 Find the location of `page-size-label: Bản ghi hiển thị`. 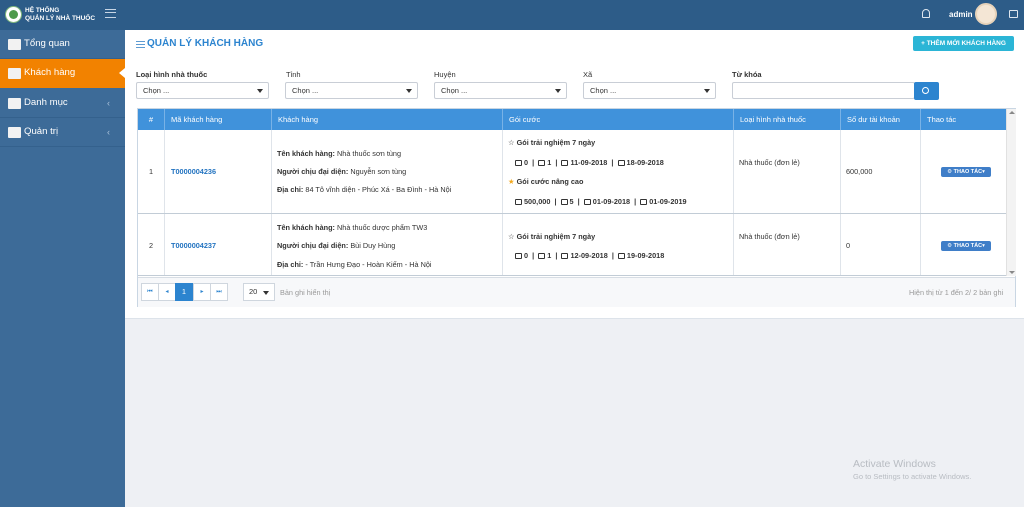

page-size-label: Bản ghi hiển thị is located at coordinates (305, 292).